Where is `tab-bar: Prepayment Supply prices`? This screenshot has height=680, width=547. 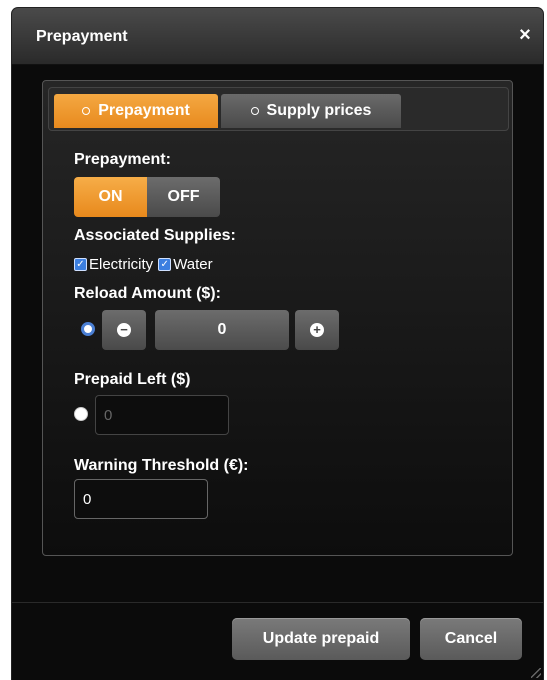
tab-bar: Prepayment Supply prices is located at coordinates (278, 109).